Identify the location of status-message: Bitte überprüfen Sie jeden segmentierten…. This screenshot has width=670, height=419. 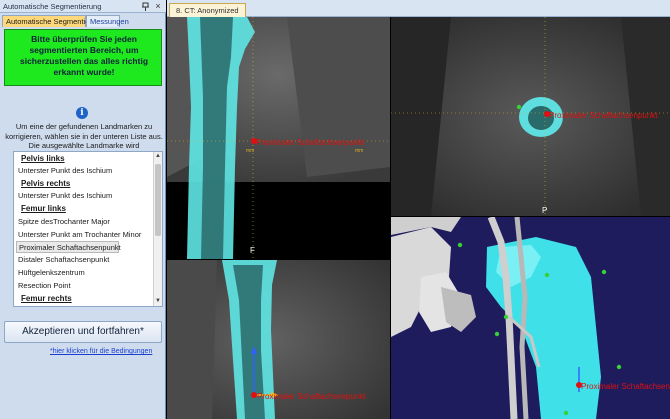
(84, 55).